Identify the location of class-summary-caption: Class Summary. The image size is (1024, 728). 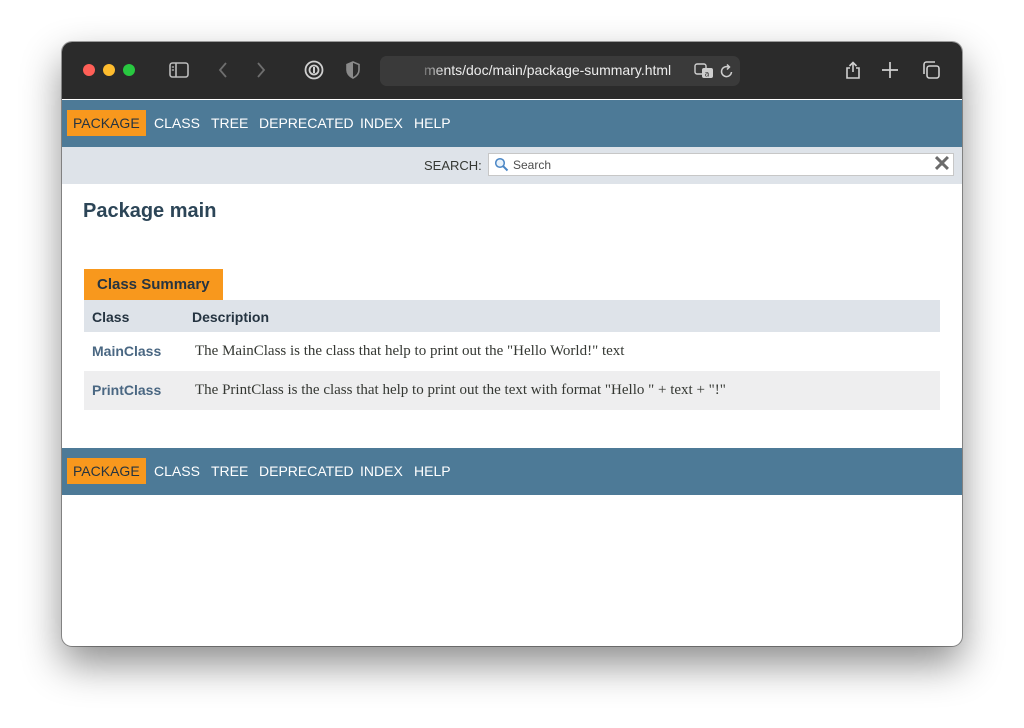
(153, 284).